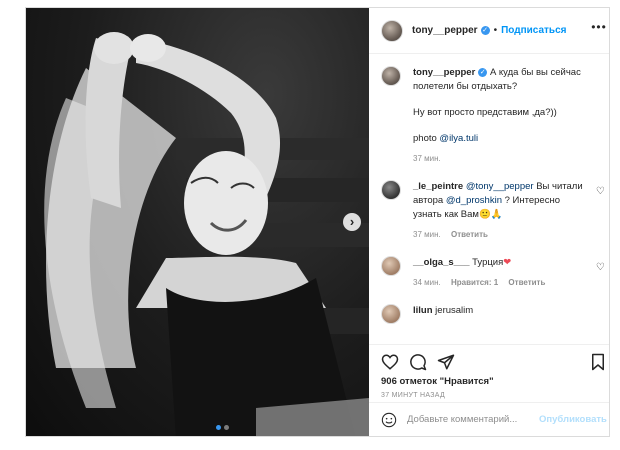 This screenshot has width=620, height=450. Describe the element at coordinates (390, 362) in the screenshot. I see `like-heart-icon` at that location.